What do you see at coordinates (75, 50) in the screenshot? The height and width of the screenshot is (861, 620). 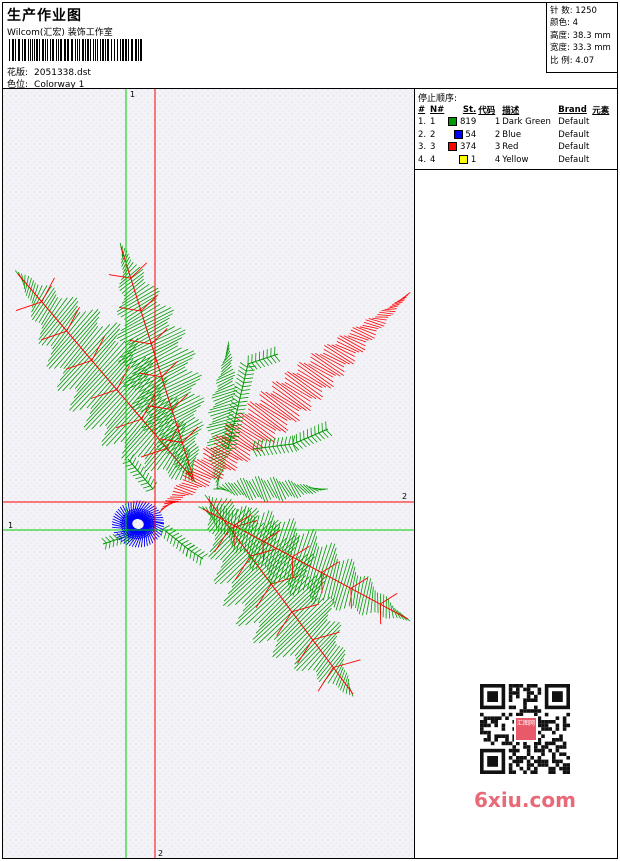 I see `barcode-icon` at bounding box center [75, 50].